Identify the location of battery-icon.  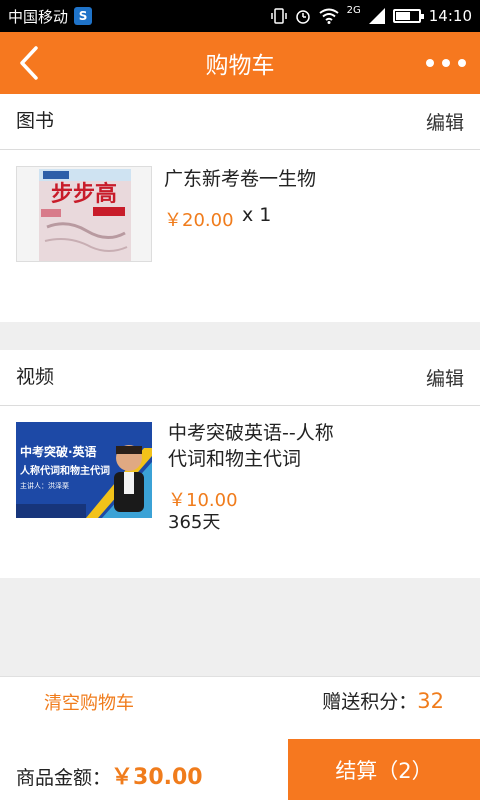
(408, 16).